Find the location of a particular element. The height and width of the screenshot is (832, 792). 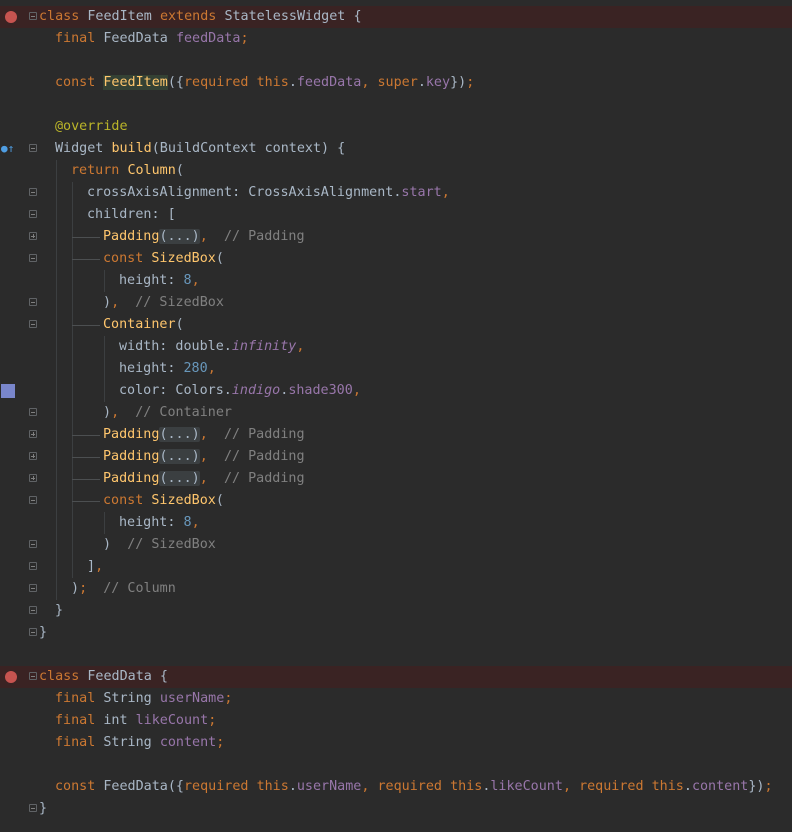

override-icon: ●↑ is located at coordinates (7, 149).